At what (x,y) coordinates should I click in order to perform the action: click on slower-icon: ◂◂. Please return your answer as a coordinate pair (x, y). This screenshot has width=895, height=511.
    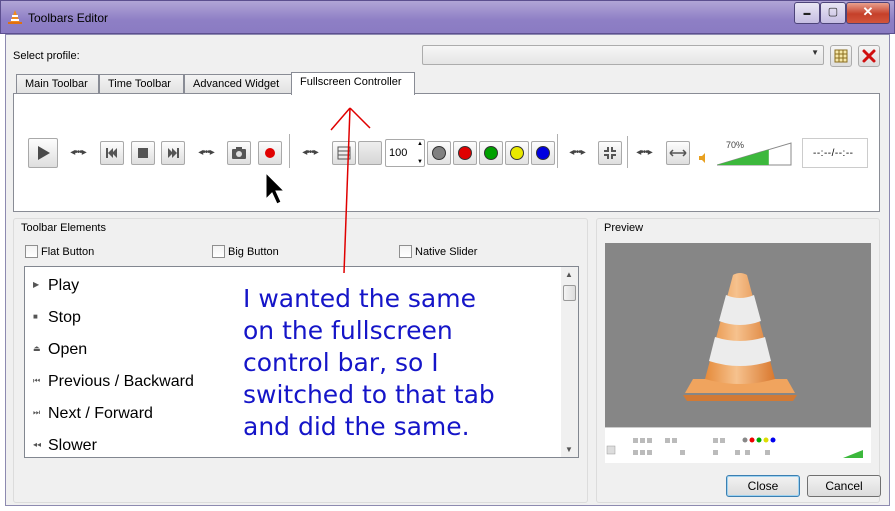
    Looking at the image, I should click on (37, 444).